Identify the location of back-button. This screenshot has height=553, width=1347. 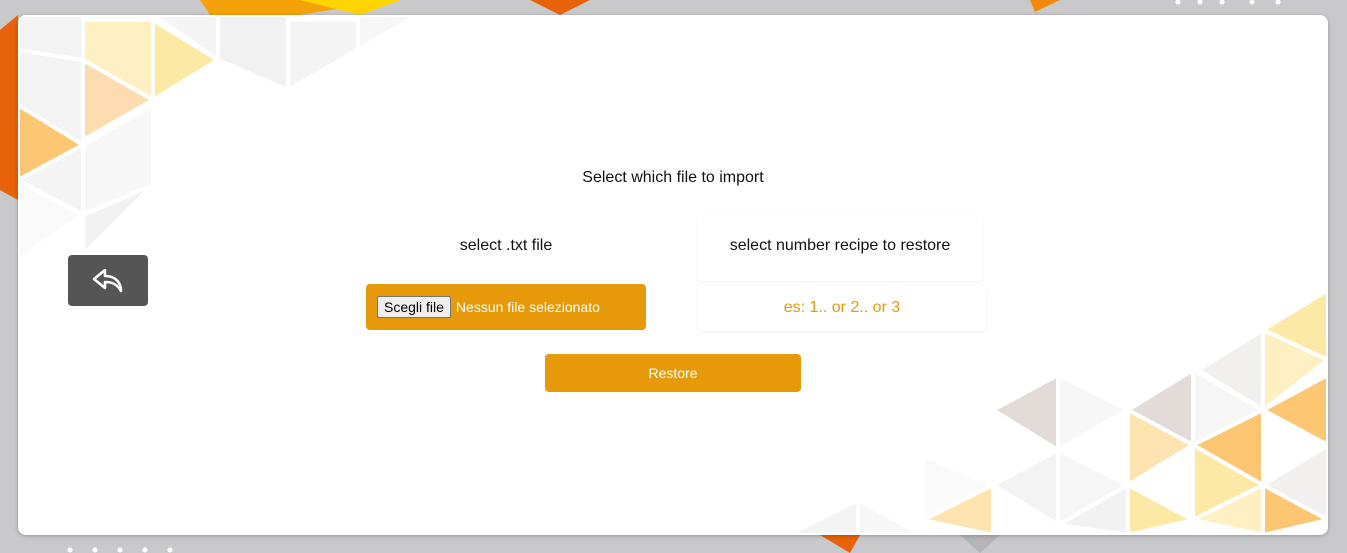
(108, 280).